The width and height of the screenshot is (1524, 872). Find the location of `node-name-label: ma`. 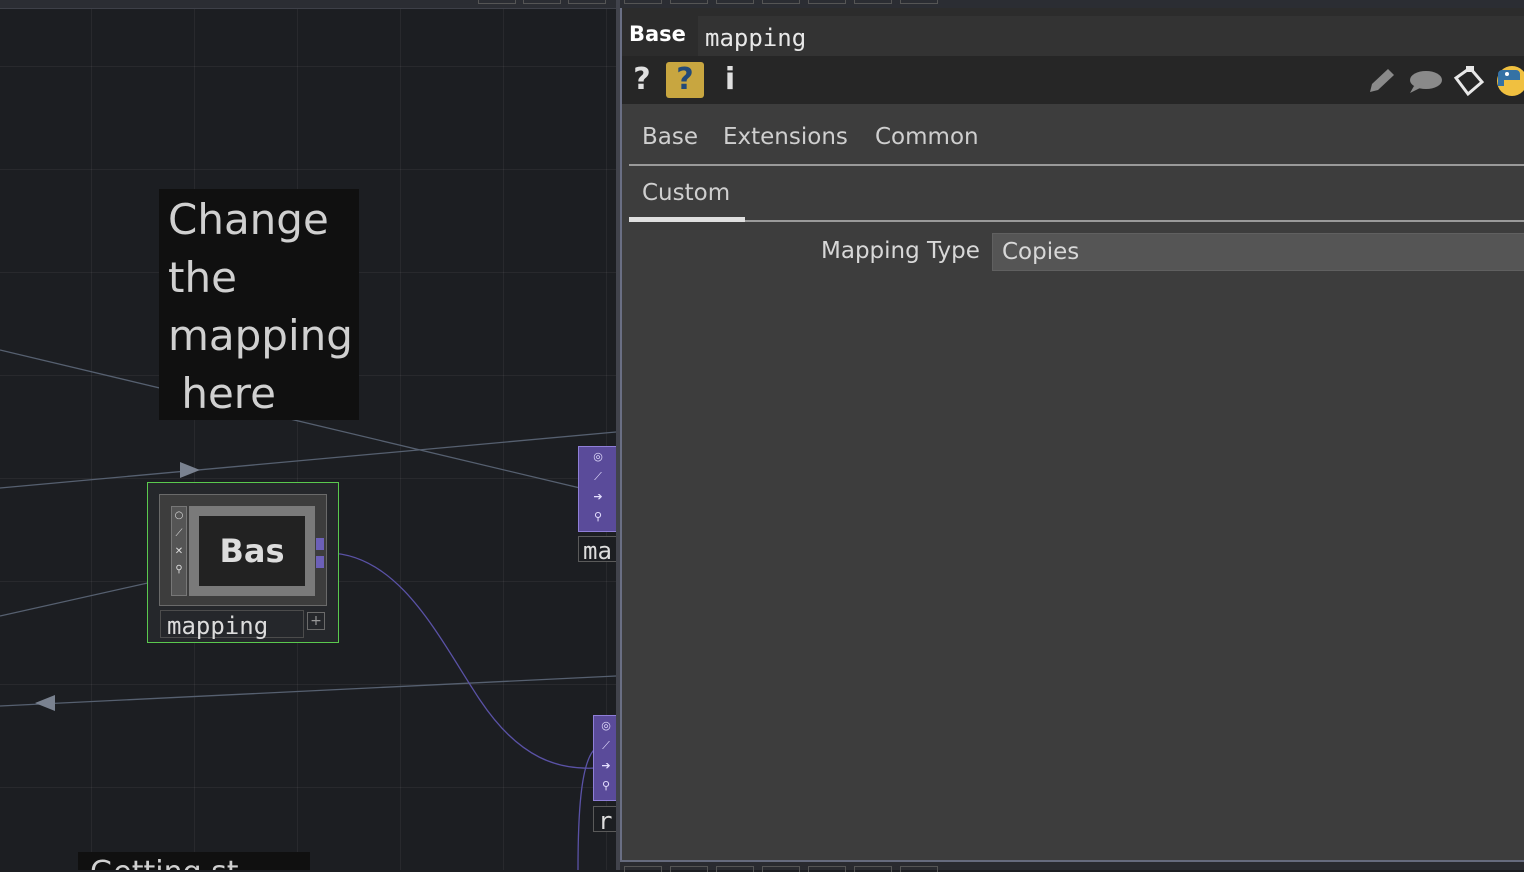

node-name-label: ma is located at coordinates (597, 549).